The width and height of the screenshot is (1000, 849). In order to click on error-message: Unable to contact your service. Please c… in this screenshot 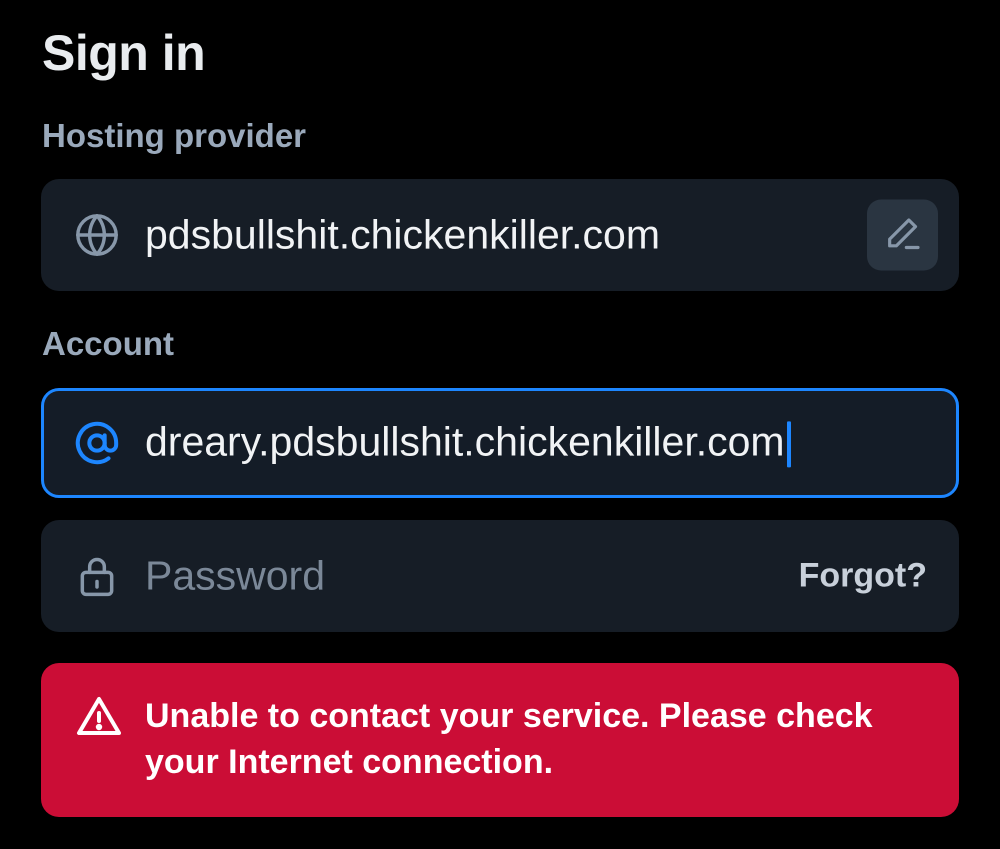, I will do `click(509, 739)`.